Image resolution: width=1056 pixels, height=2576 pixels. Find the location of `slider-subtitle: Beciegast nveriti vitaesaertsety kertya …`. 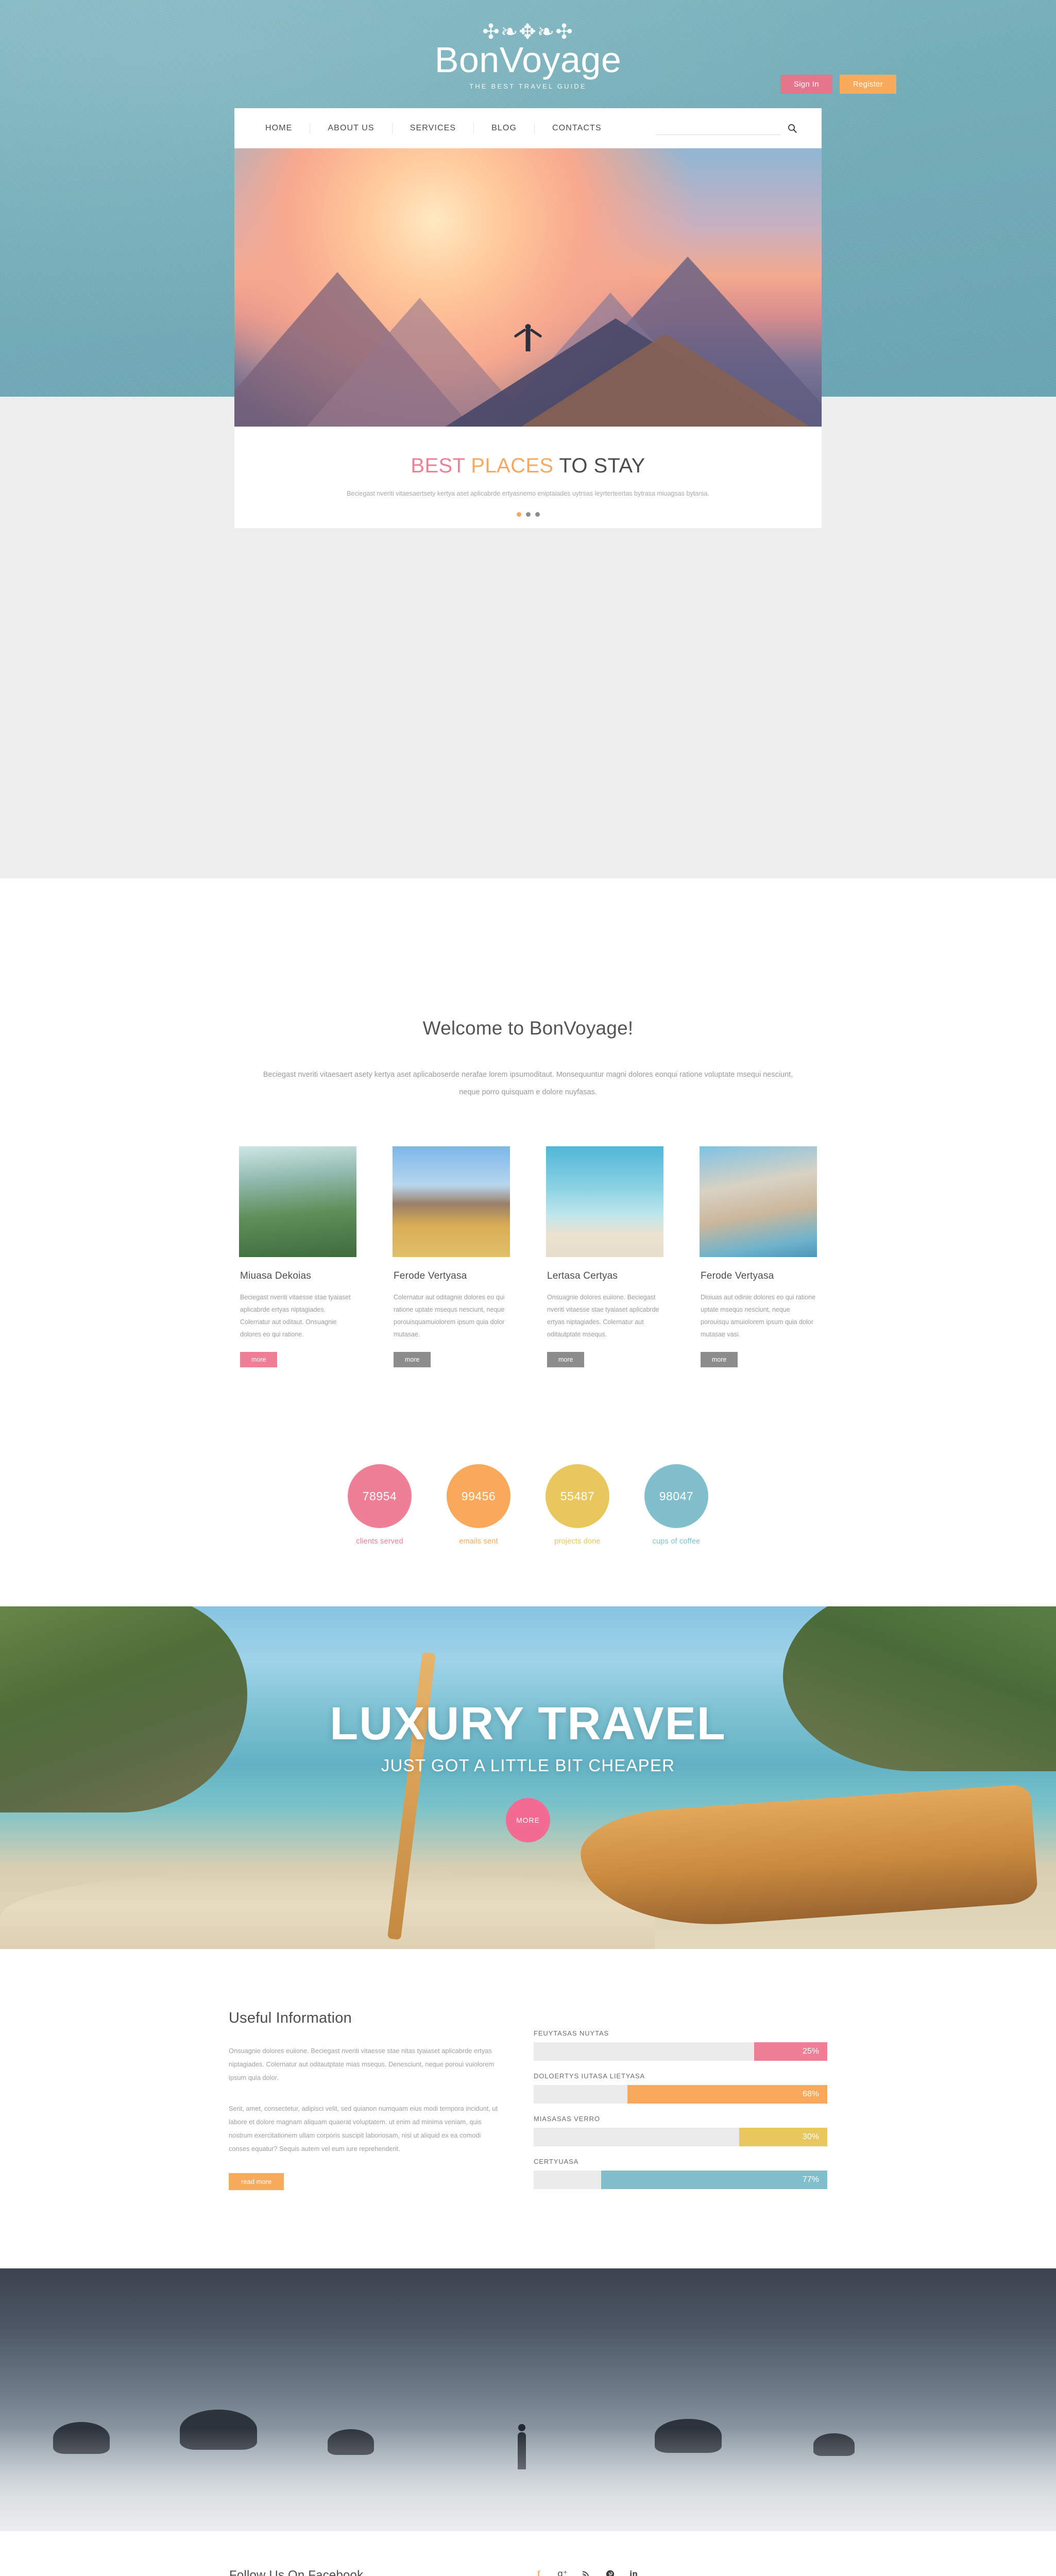

slider-subtitle: Beciegast nveriti vitaesaertsety kertya … is located at coordinates (528, 493).